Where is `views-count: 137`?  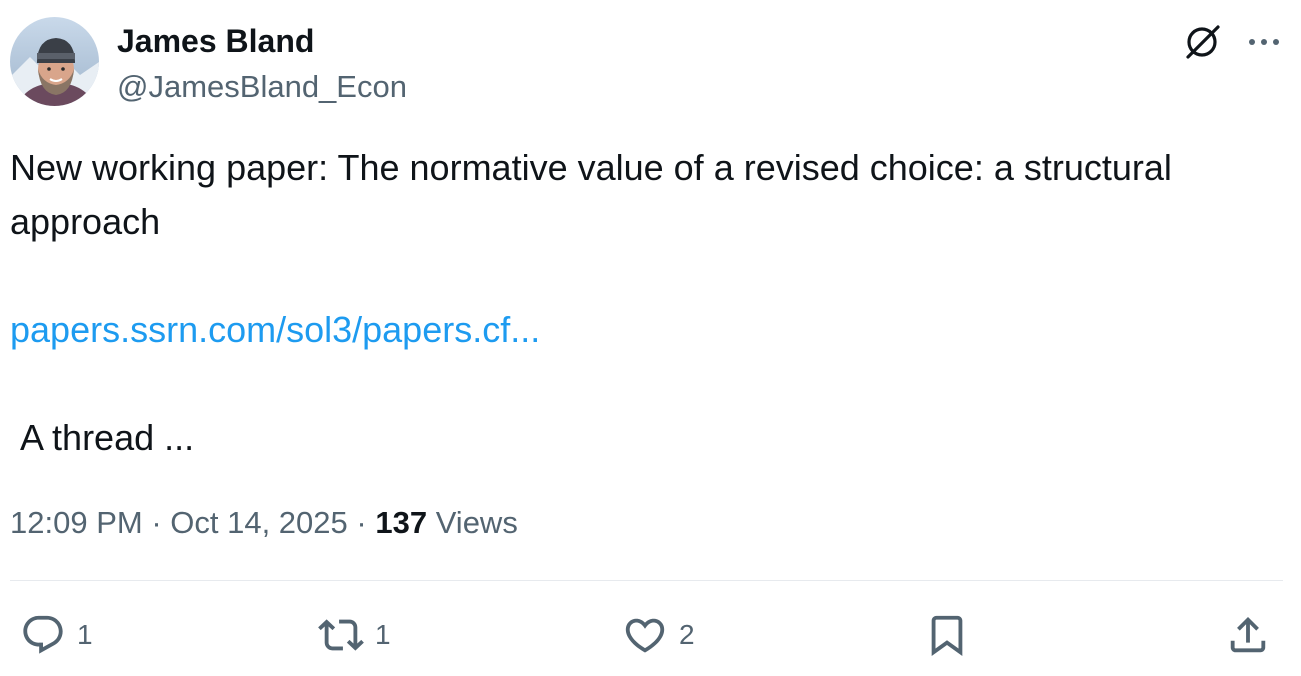 views-count: 137 is located at coordinates (401, 522).